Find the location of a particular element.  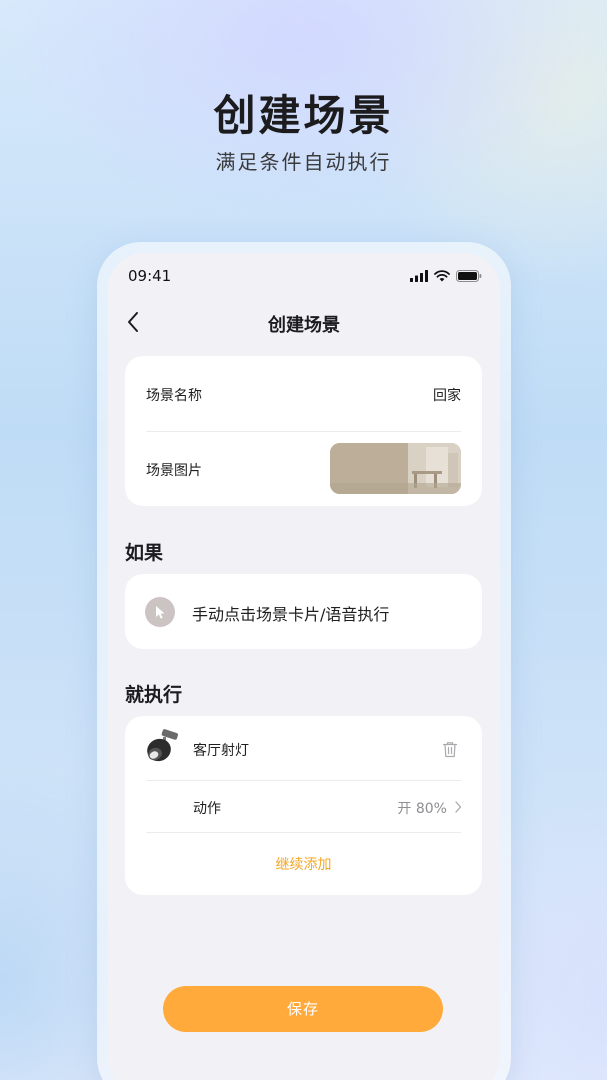

device-name: 客厅射灯 is located at coordinates (221, 751).